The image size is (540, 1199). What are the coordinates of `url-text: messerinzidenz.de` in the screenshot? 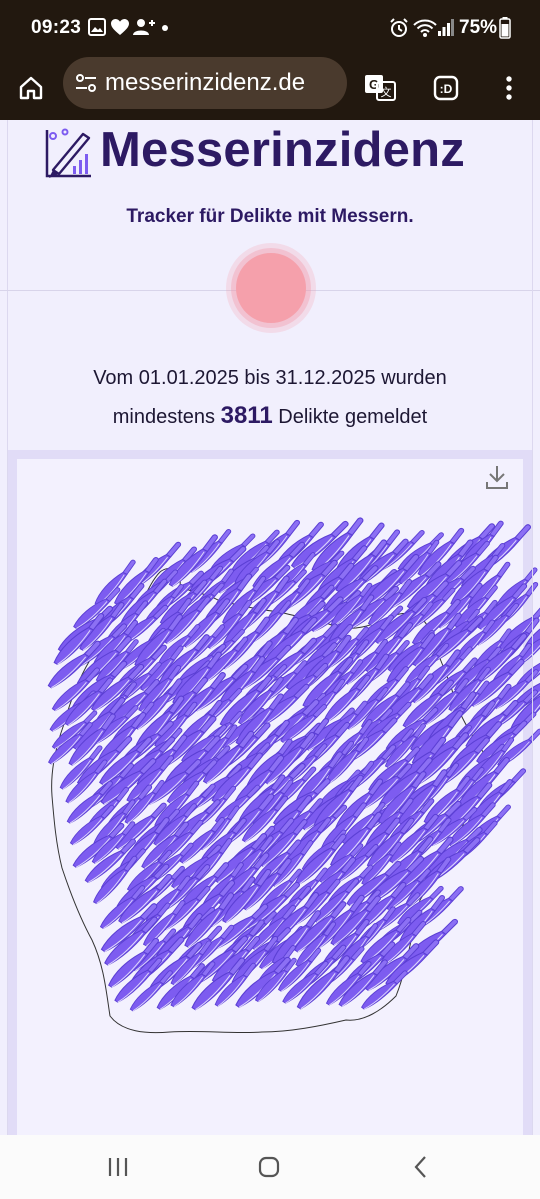 It's located at (205, 82).